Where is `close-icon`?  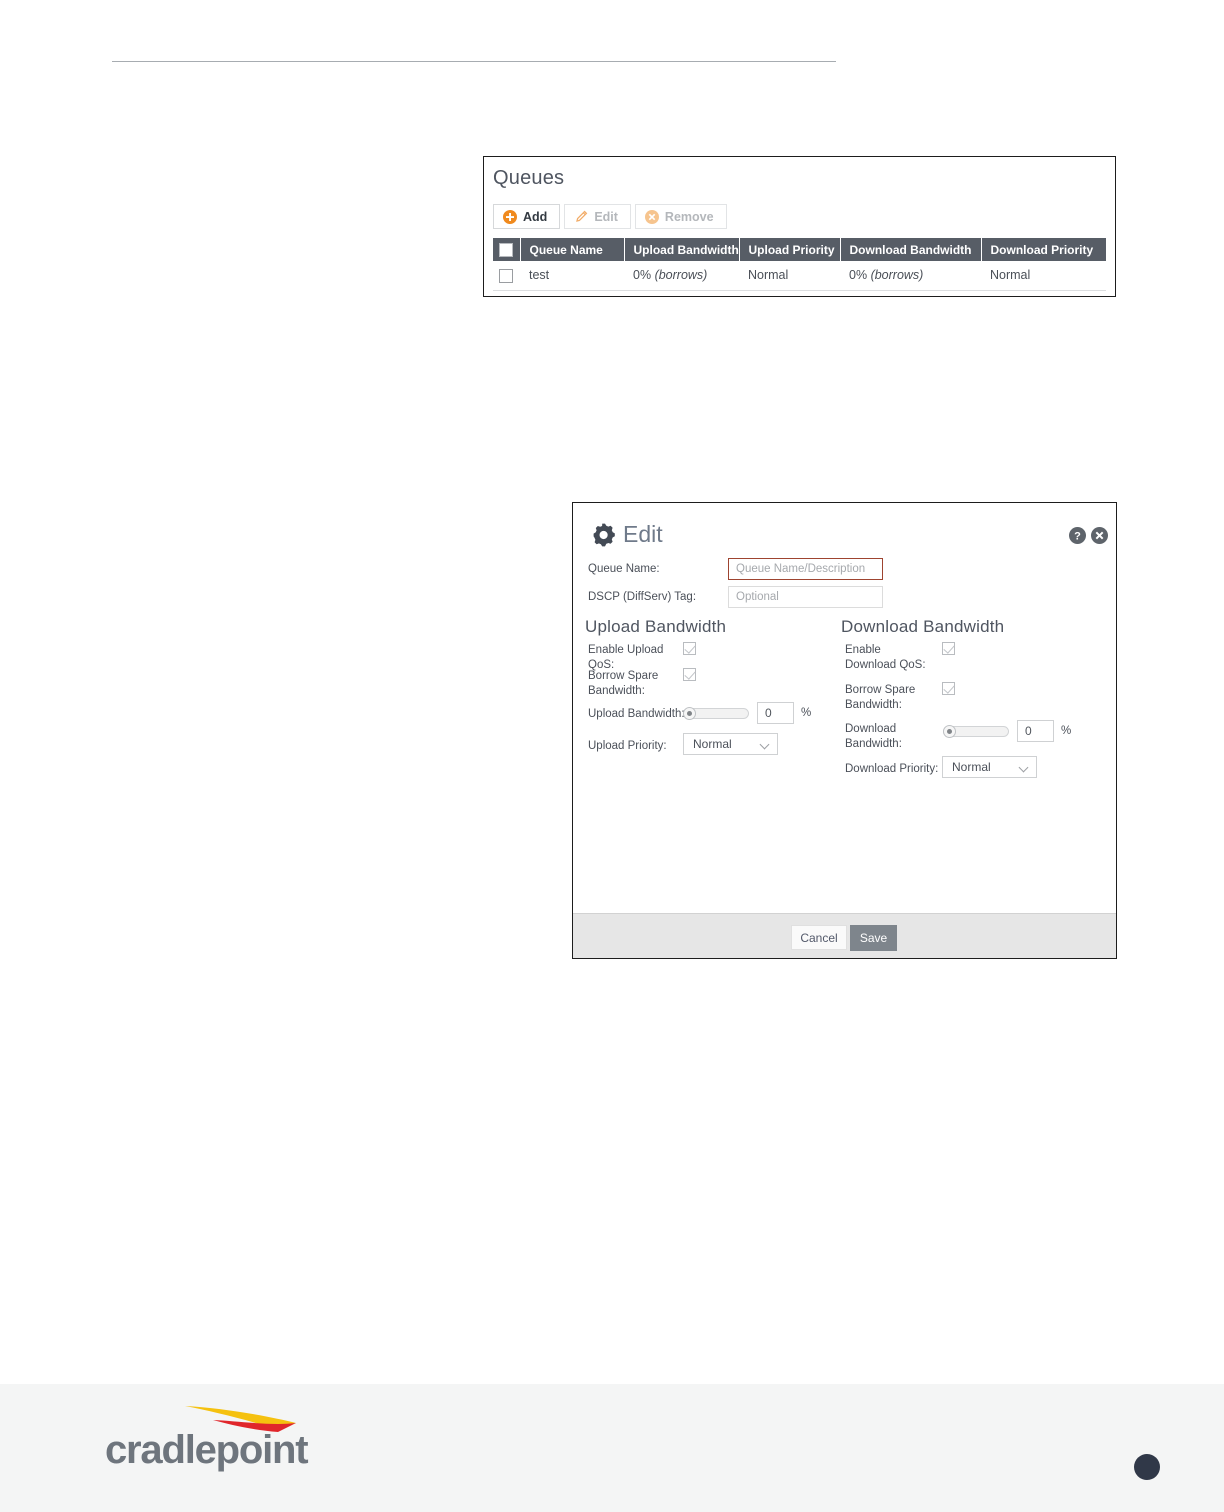 close-icon is located at coordinates (1099, 535).